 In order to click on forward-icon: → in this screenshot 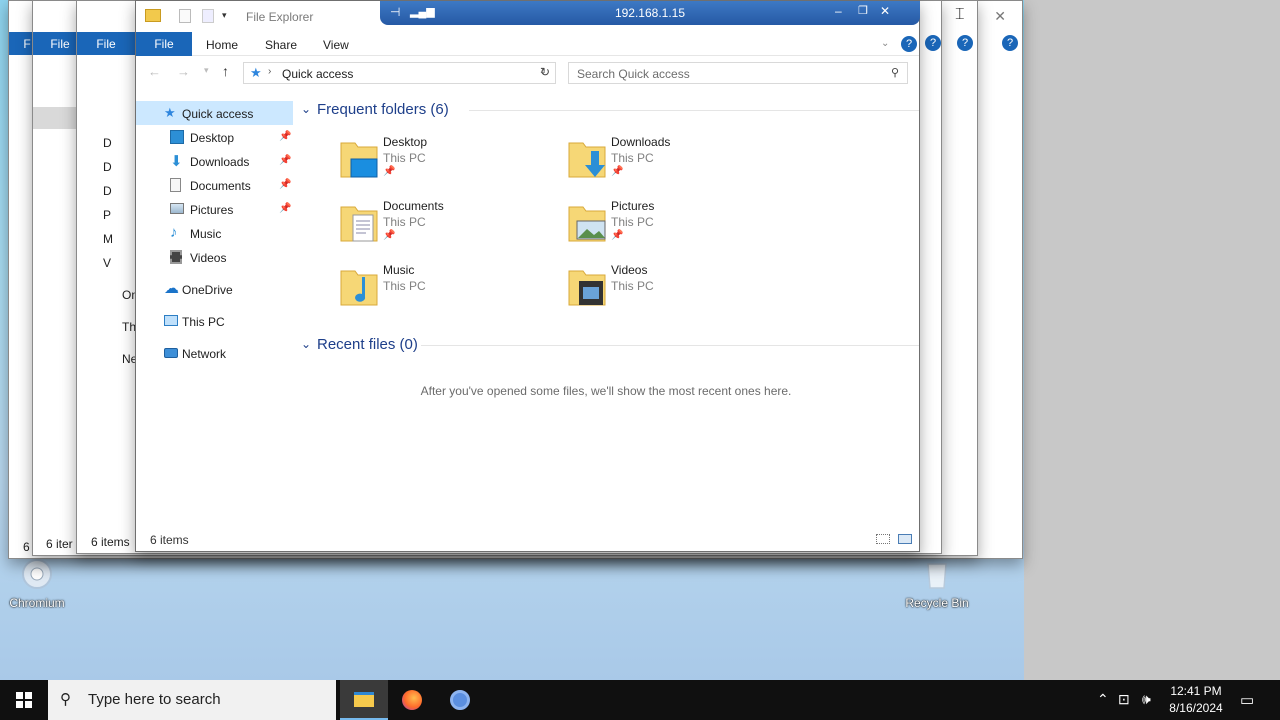, I will do `click(183, 71)`.